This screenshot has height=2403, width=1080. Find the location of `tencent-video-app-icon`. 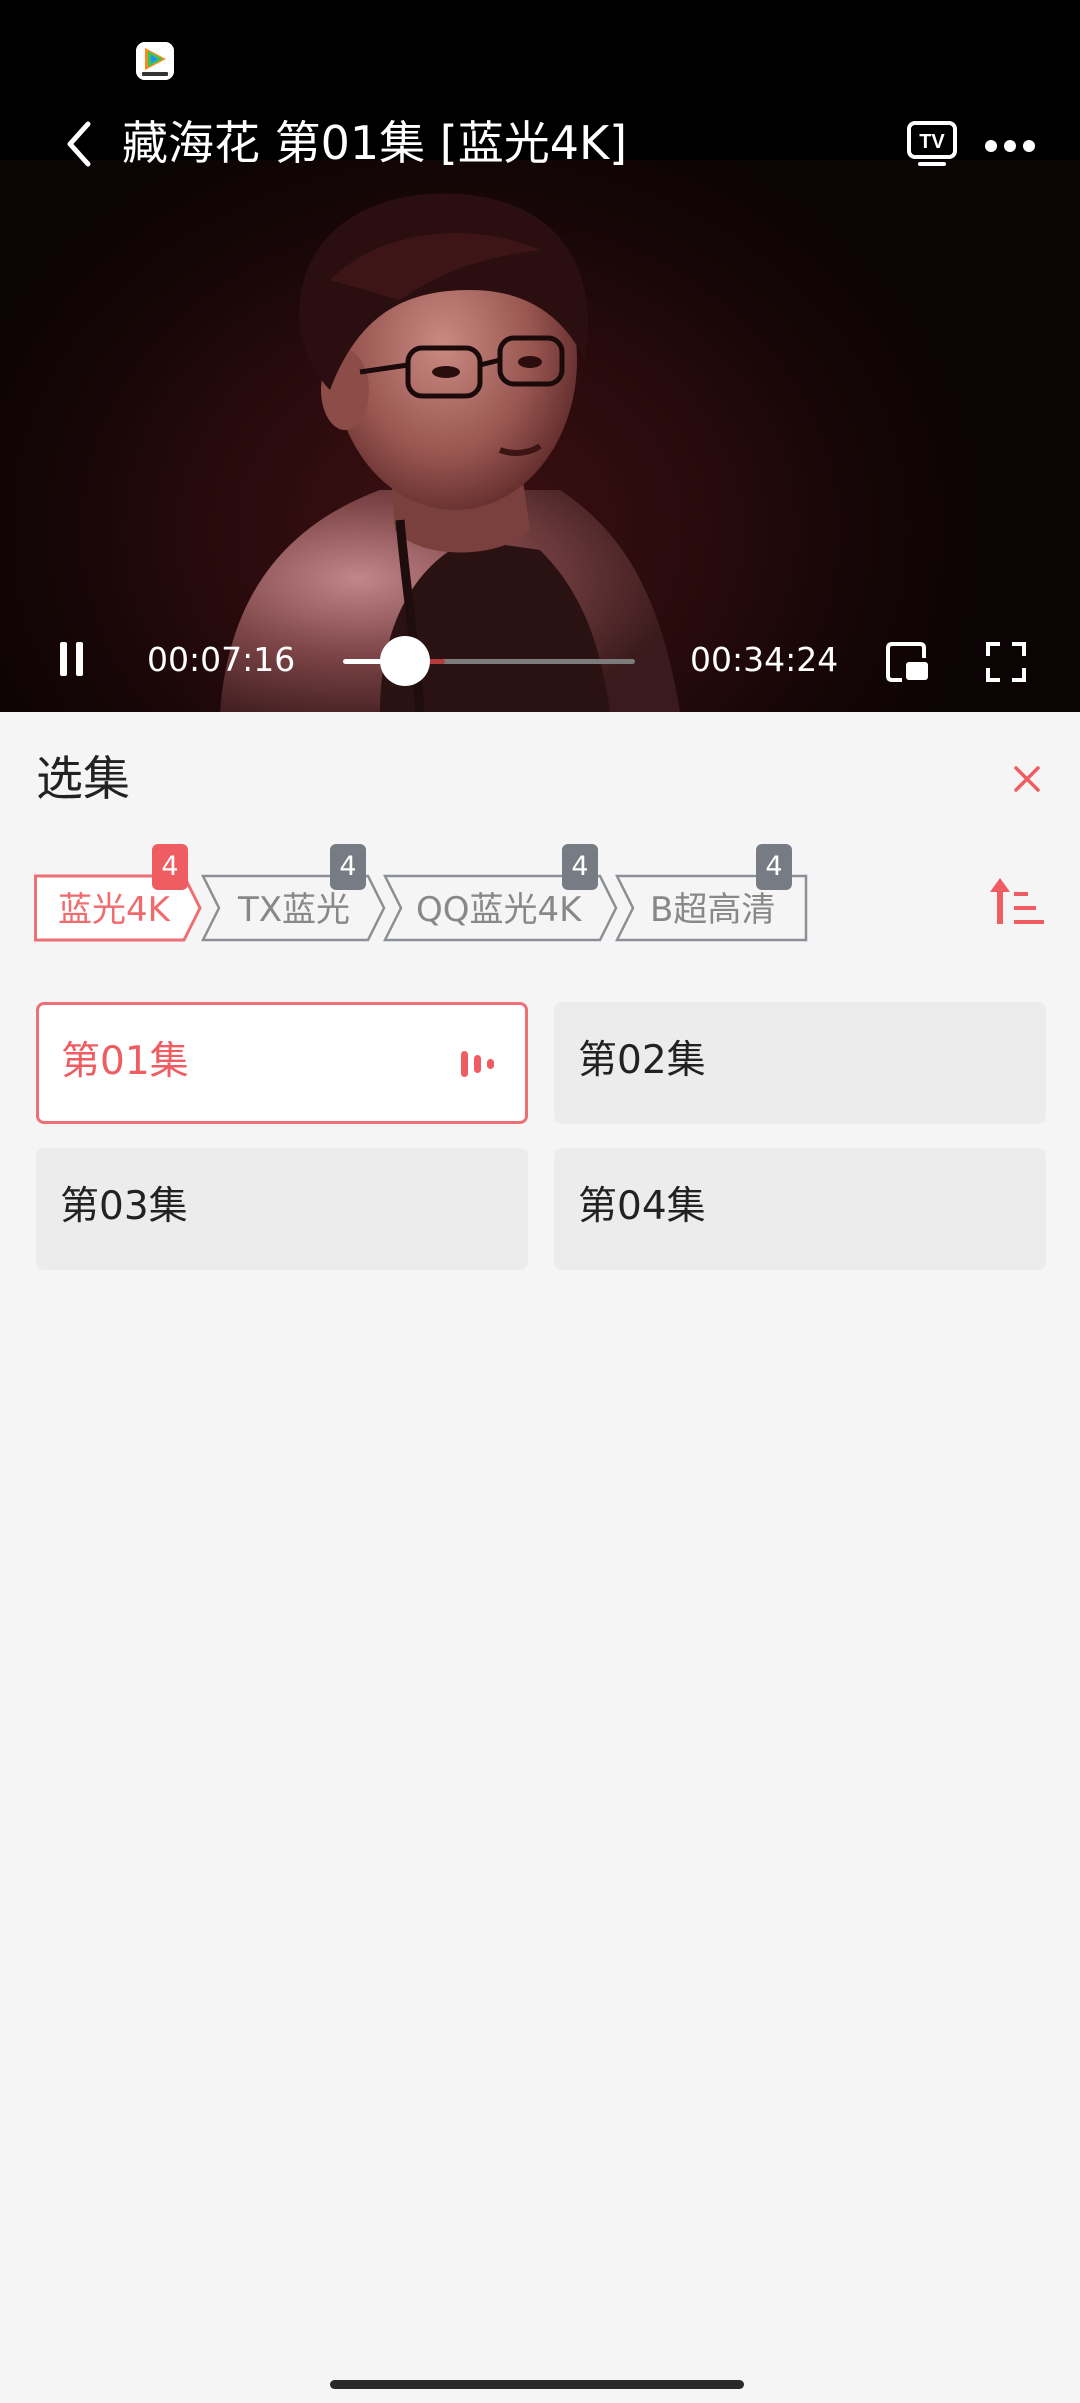

tencent-video-app-icon is located at coordinates (155, 61).